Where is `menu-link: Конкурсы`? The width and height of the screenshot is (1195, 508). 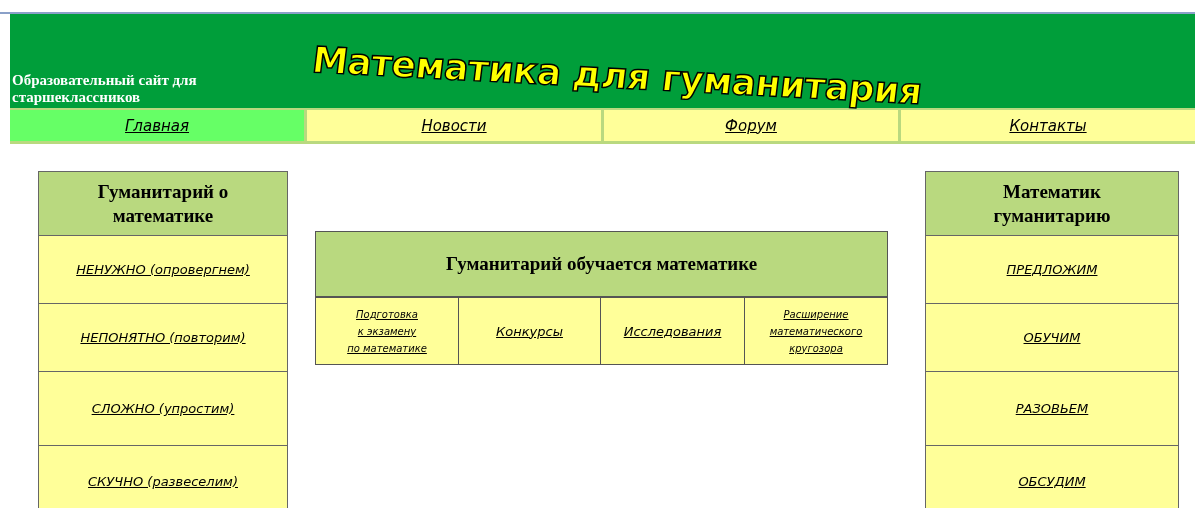
menu-link: Конкурсы is located at coordinates (529, 331).